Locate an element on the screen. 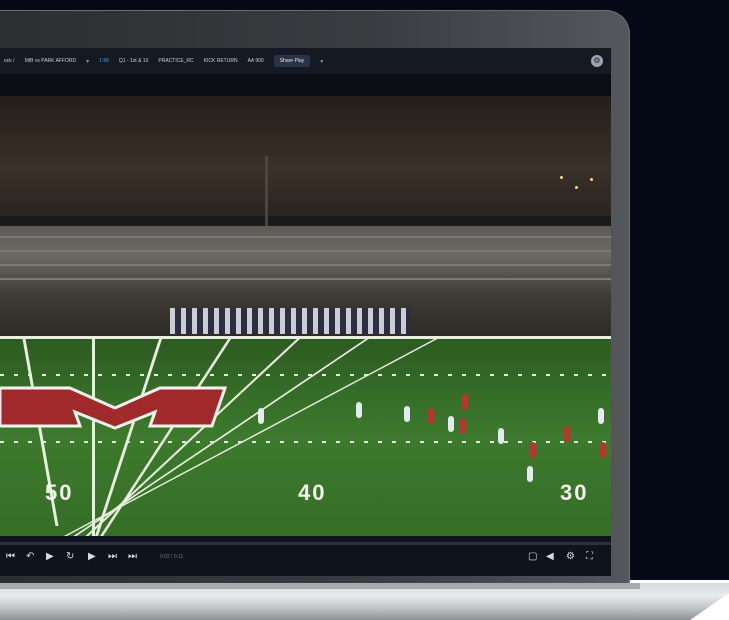 This screenshot has width=729, height=620. playback-controls: ⏮ ↶ ▶ ↻ ▶ ⏭ ⏭ 0:02 / 0:11 ▢ ◀ ⚙ ⛶ is located at coordinates (305, 556).